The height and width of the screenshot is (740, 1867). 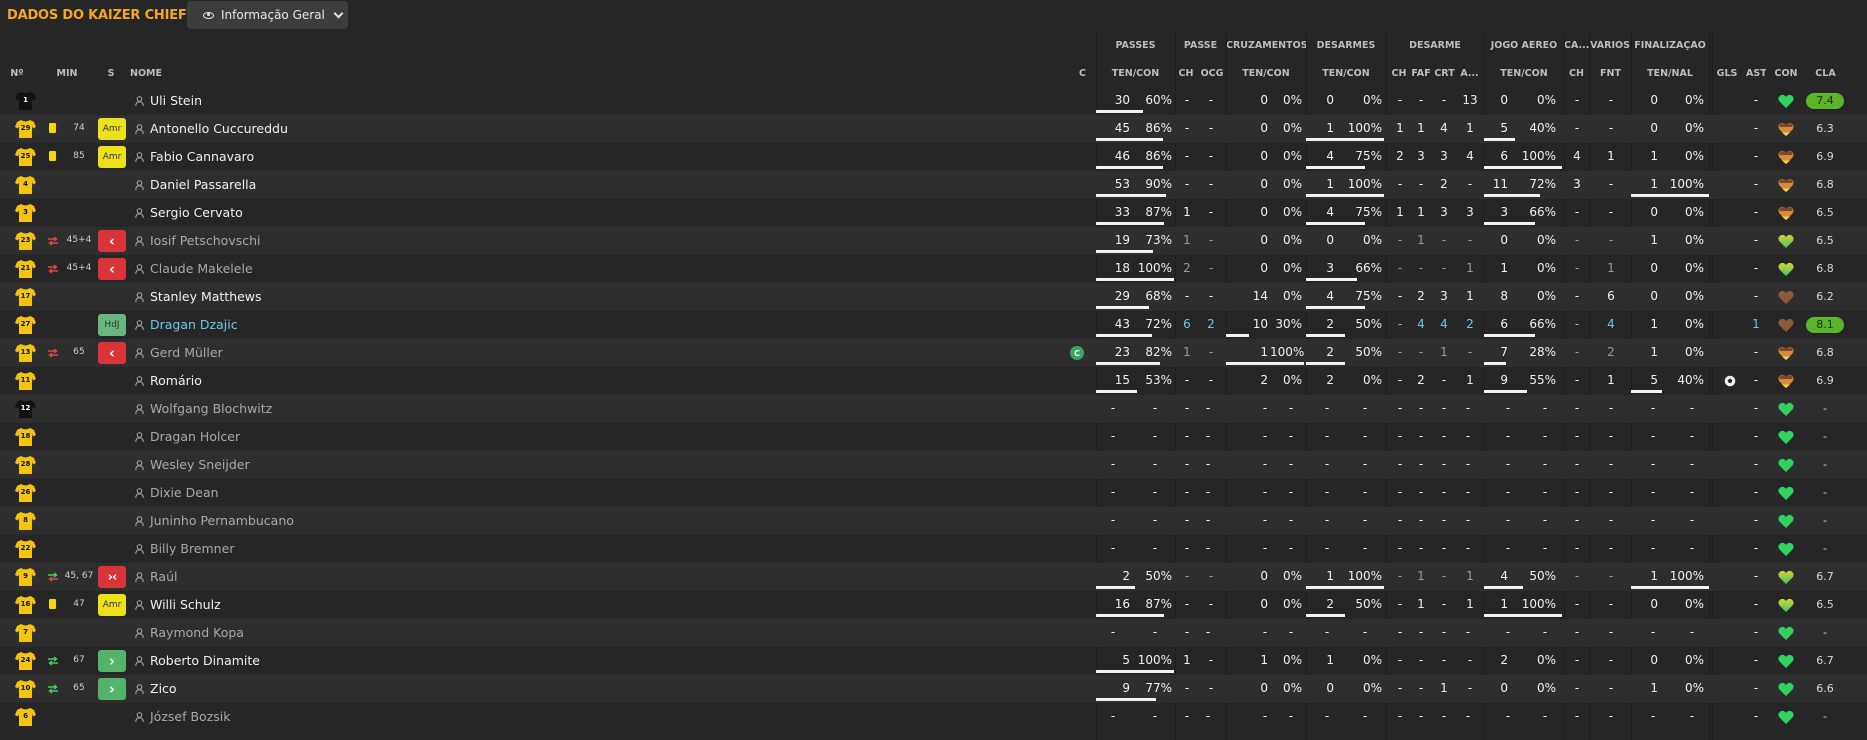 What do you see at coordinates (1399, 73) in the screenshot?
I see `column-head-10: CH` at bounding box center [1399, 73].